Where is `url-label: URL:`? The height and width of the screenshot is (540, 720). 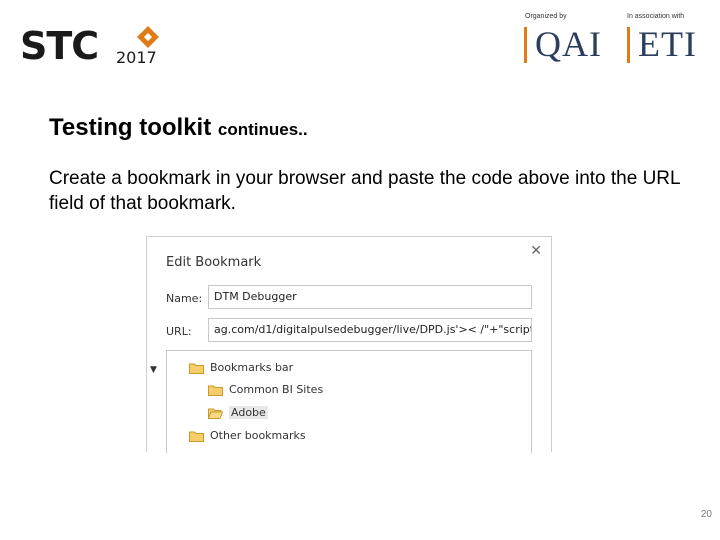 url-label: URL: is located at coordinates (179, 331).